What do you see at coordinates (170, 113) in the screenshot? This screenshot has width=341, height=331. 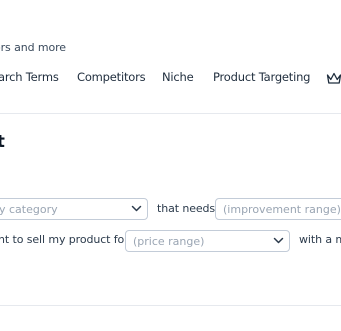 I see `nav-divider` at bounding box center [170, 113].